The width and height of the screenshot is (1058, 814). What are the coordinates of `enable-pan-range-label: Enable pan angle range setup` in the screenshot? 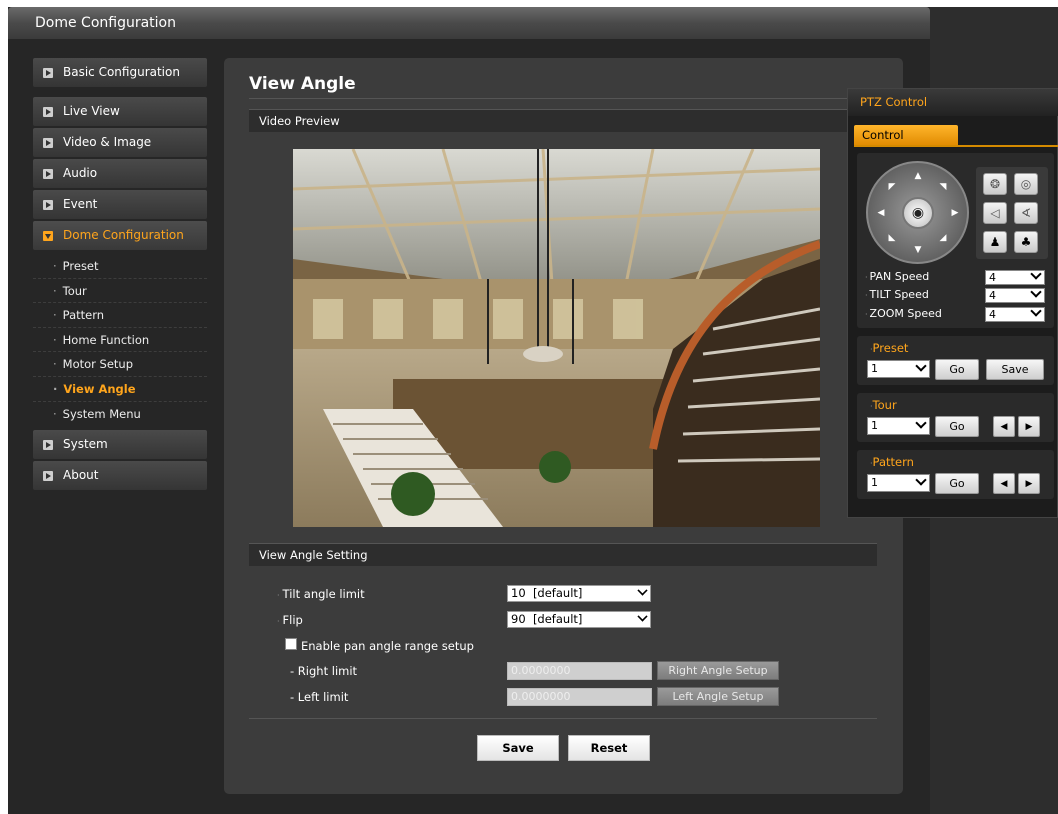 It's located at (387, 646).